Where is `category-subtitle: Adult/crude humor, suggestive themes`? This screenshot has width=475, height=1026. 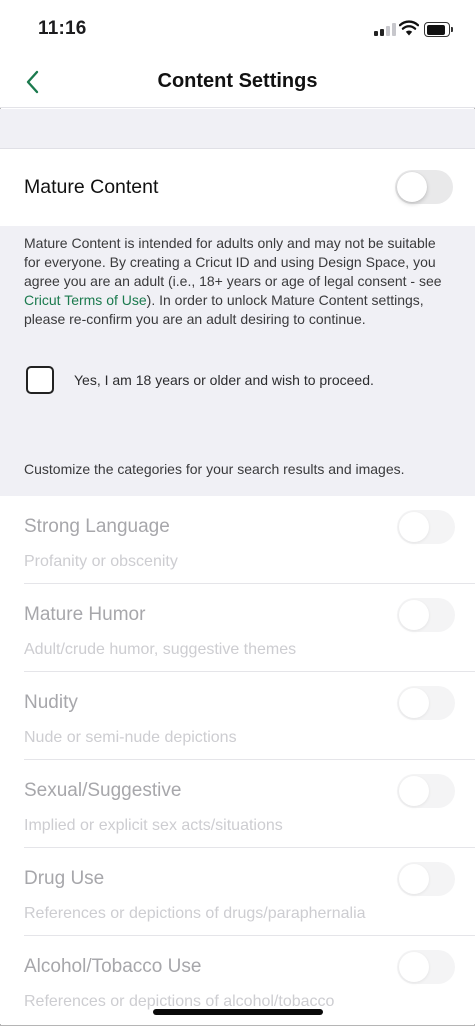
category-subtitle: Adult/crude humor, suggestive themes is located at coordinates (160, 649).